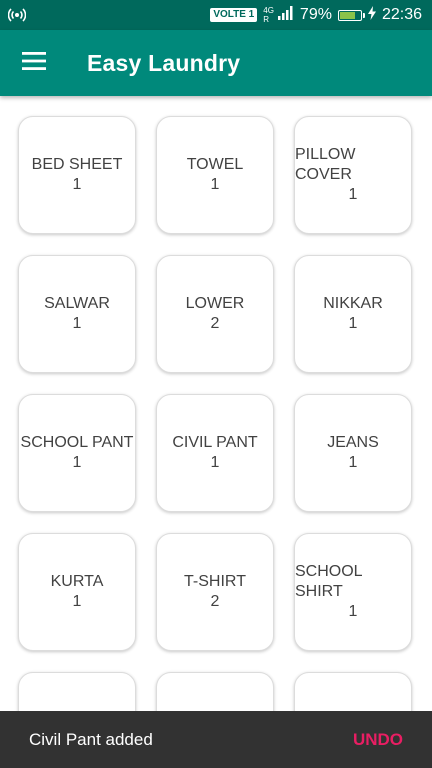  I want to click on snackbar-message: Civil Pant added, so click(91, 739).